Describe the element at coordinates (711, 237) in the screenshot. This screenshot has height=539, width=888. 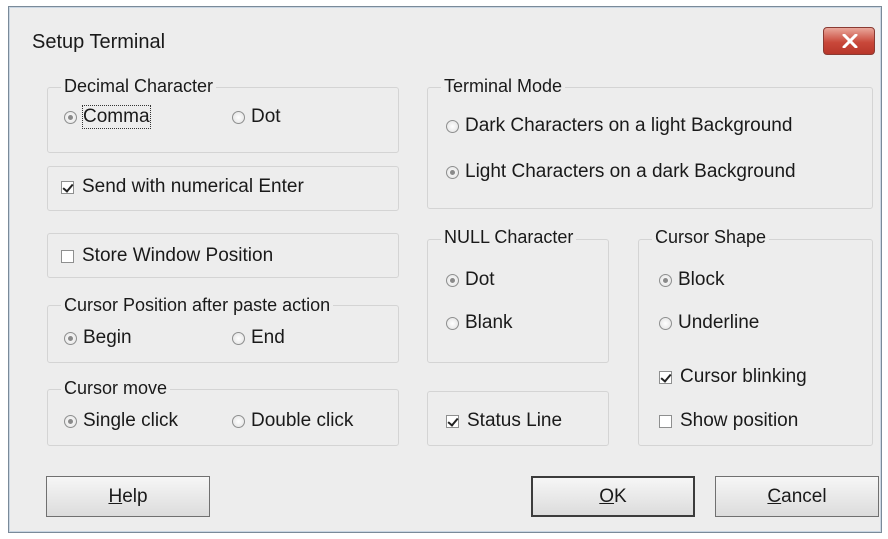
I see `cursor-shape-label: Cursor Shape` at that location.